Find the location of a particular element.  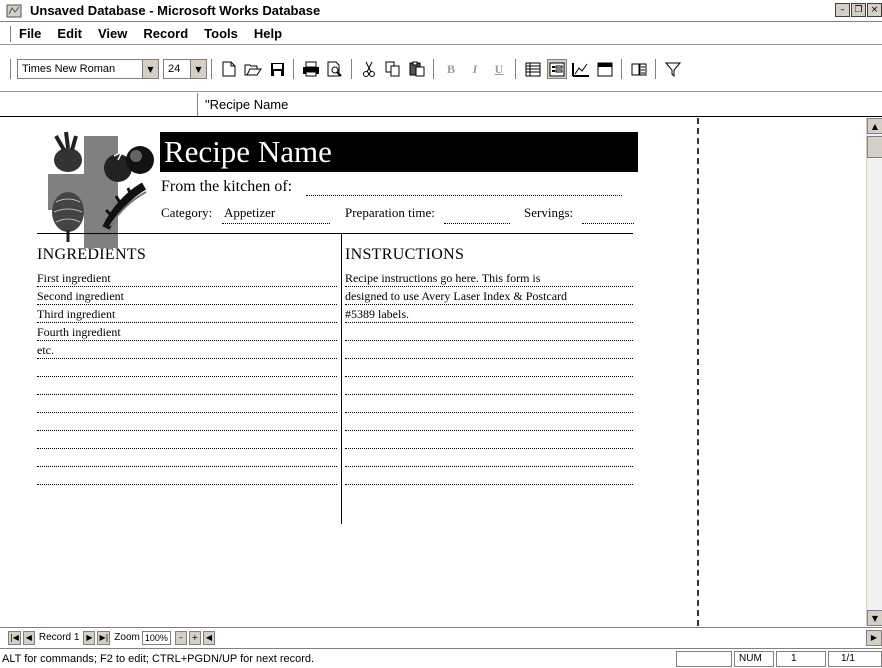

open-icon is located at coordinates (253, 69).